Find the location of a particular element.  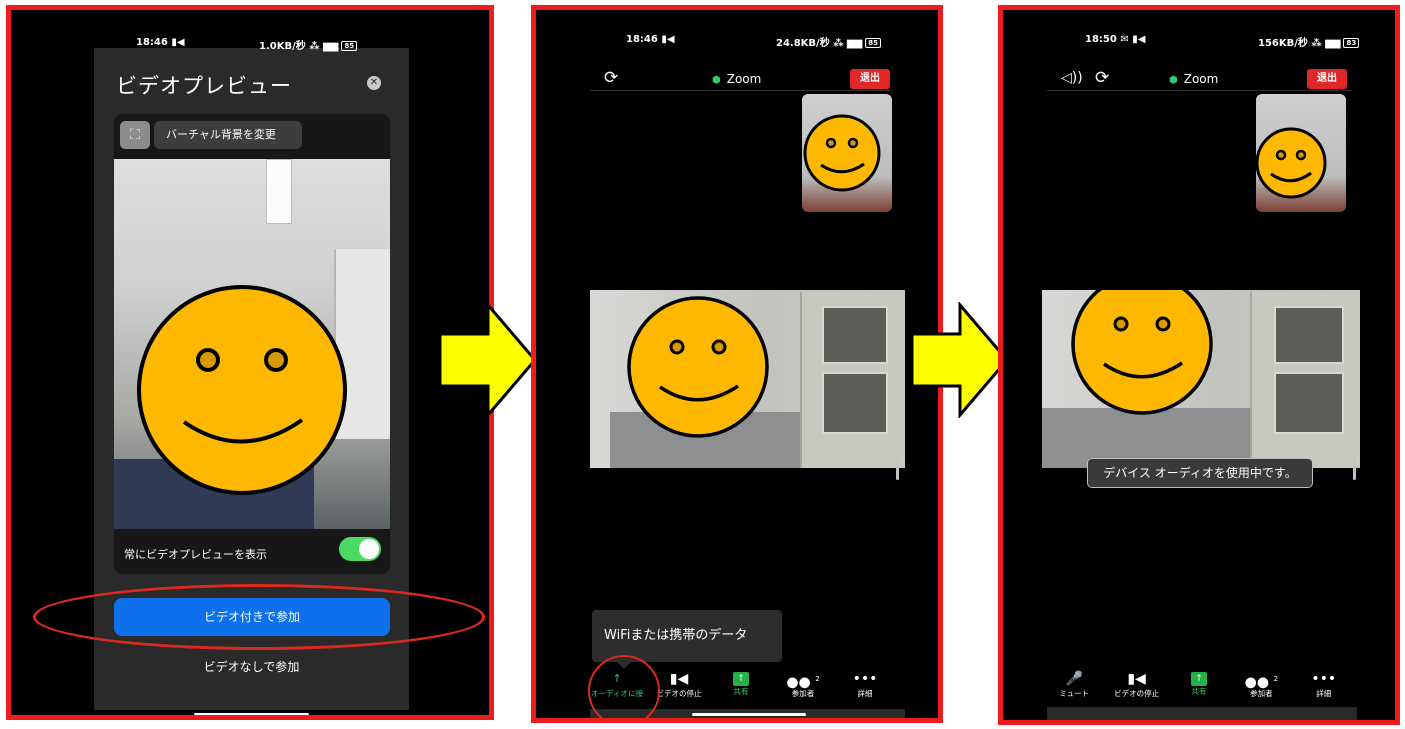

status-bar-right: 24.8KB/秒 ⁂ ▆▆ 85 is located at coordinates (829, 41).